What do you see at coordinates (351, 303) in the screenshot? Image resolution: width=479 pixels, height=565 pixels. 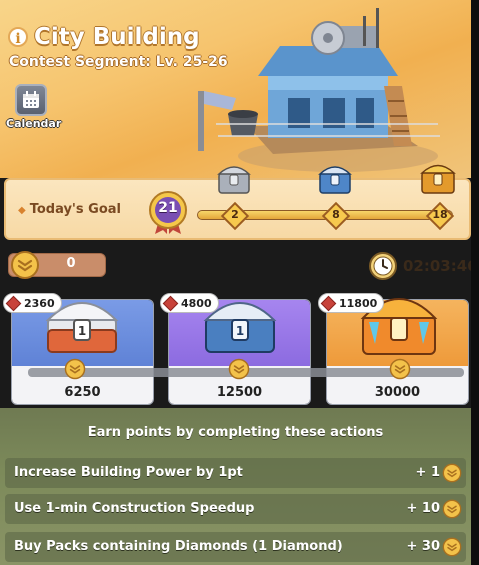 I see `chest-price-tag: 11800` at bounding box center [351, 303].